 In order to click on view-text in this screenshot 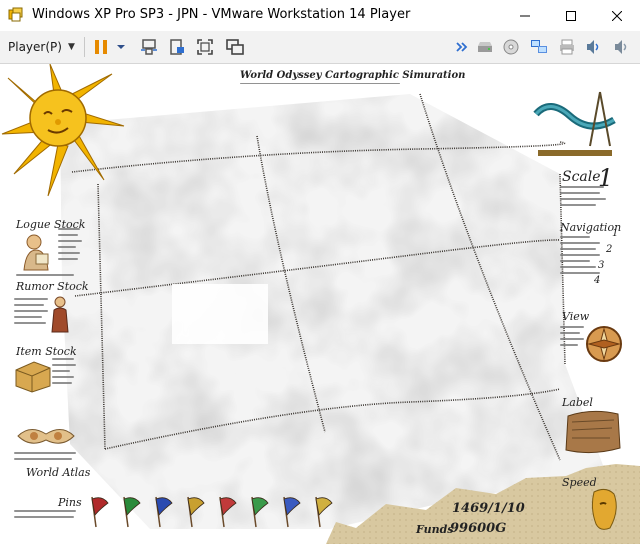, I will do `click(573, 338)`.